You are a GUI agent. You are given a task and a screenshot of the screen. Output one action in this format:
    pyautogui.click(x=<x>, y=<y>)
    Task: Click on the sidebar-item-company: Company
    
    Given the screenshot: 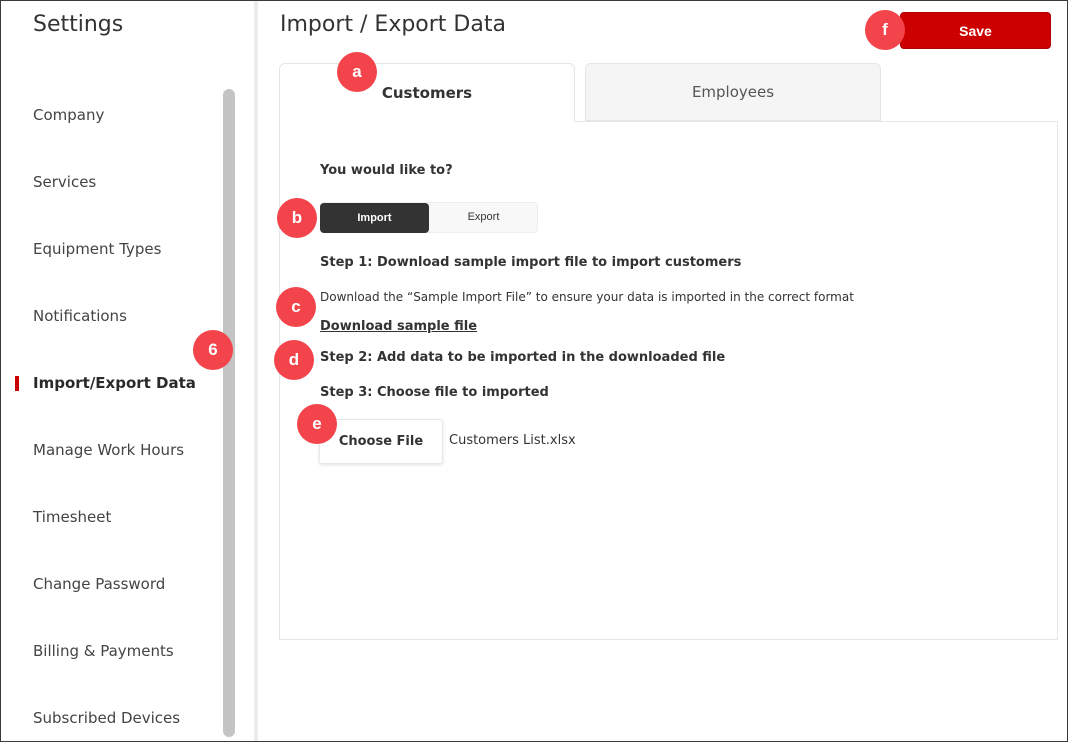 What is the action you would take?
    pyautogui.click(x=68, y=115)
    